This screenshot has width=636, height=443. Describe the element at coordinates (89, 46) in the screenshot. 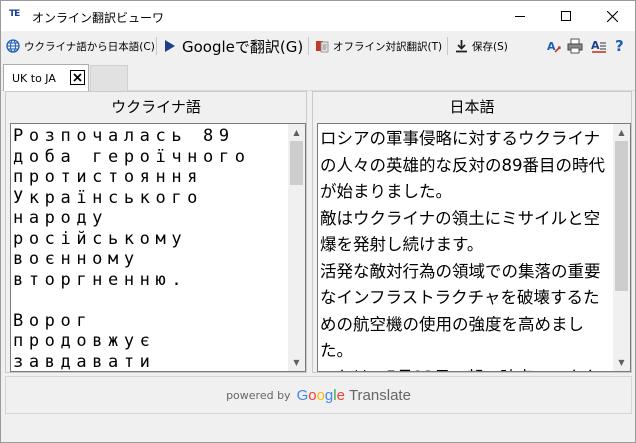

I see `ukr-to-ja-label: ウクライナ語から日本語(C)` at that location.